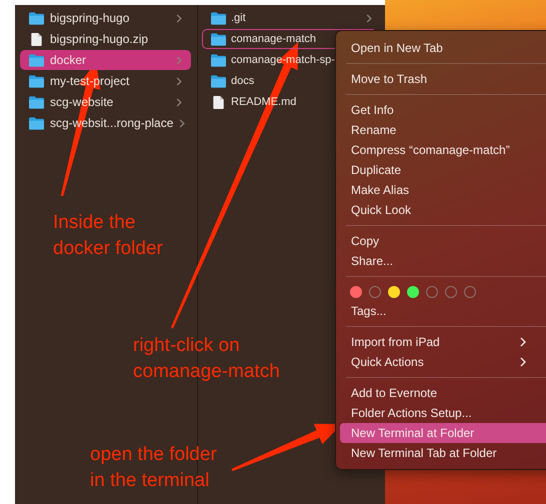 Image resolution: width=546 pixels, height=504 pixels. I want to click on annotation-text: right-click on comanage-match, so click(206, 359).